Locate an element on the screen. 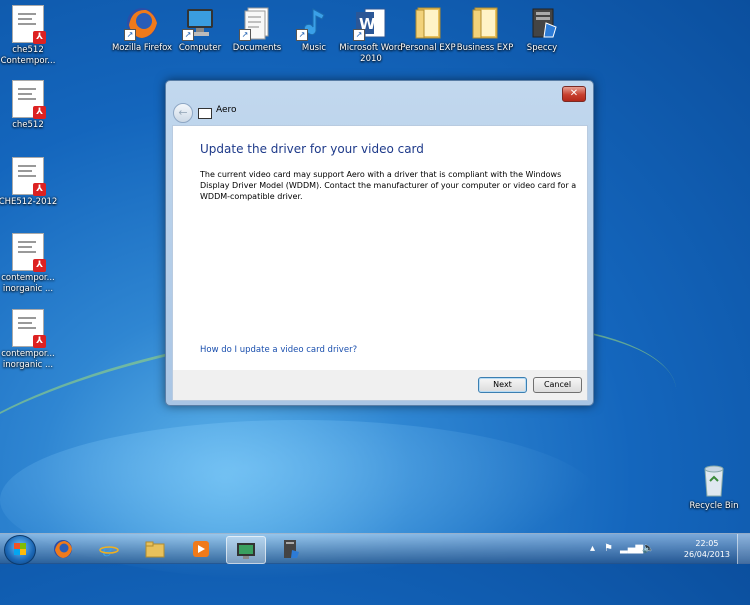  cancel-button: Cancel is located at coordinates (557, 385).